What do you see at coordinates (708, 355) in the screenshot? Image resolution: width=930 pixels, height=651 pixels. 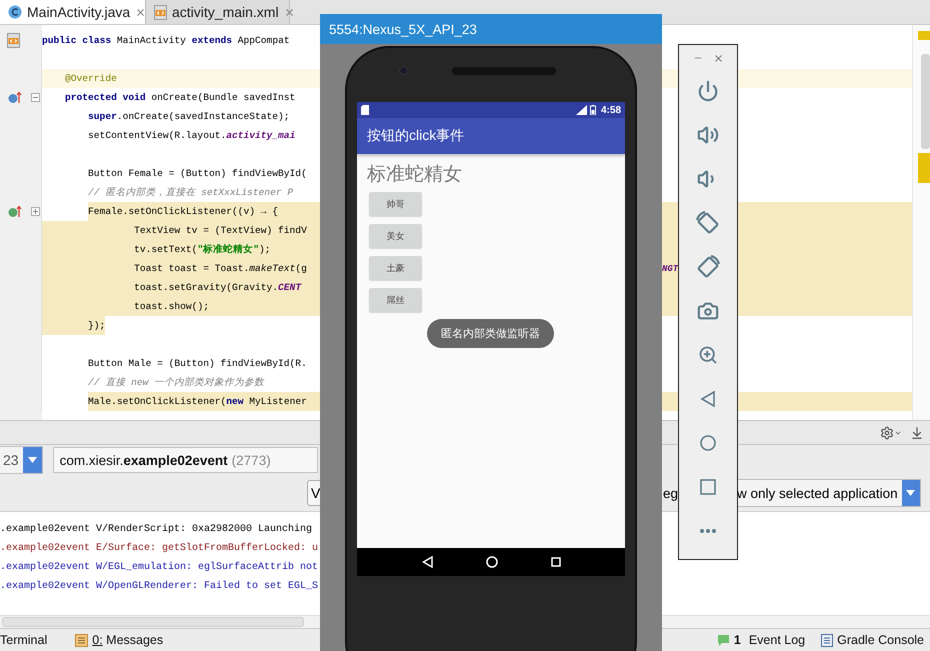 I see `zoom-in-icon` at bounding box center [708, 355].